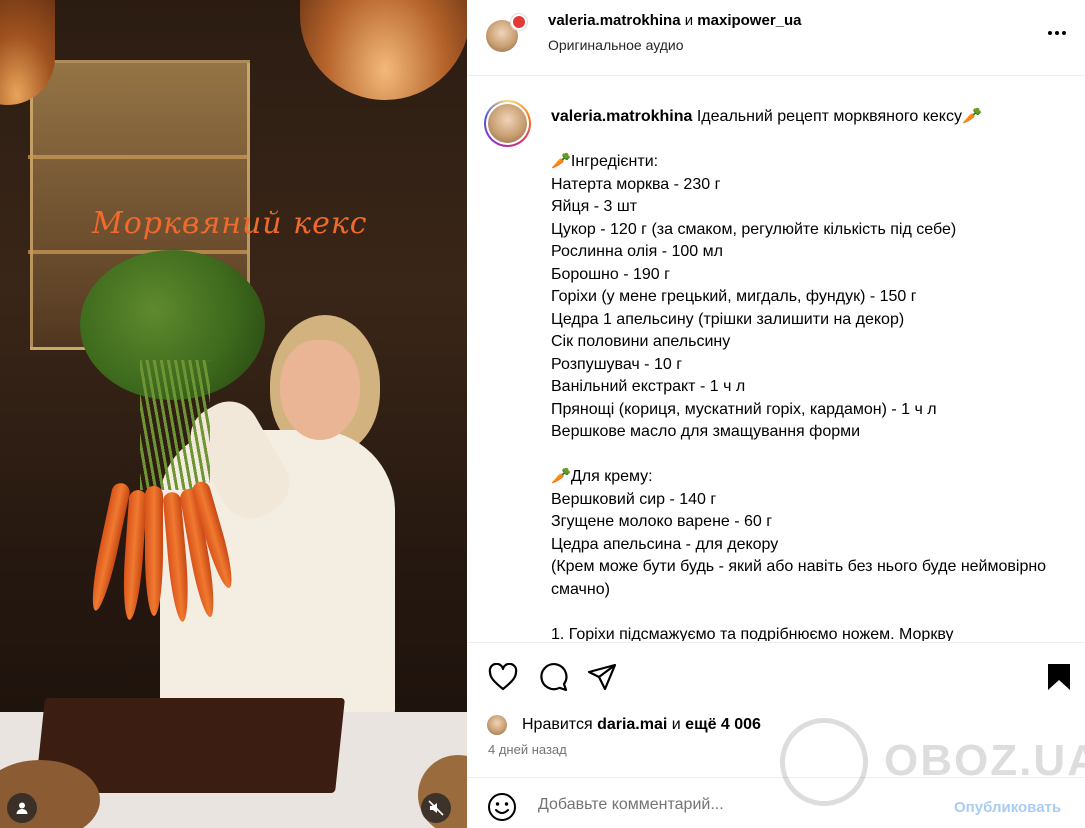 This screenshot has height=828, width=1085. Describe the element at coordinates (616, 45) in the screenshot. I see `original-audio-link: Оригинальное аудио` at that location.